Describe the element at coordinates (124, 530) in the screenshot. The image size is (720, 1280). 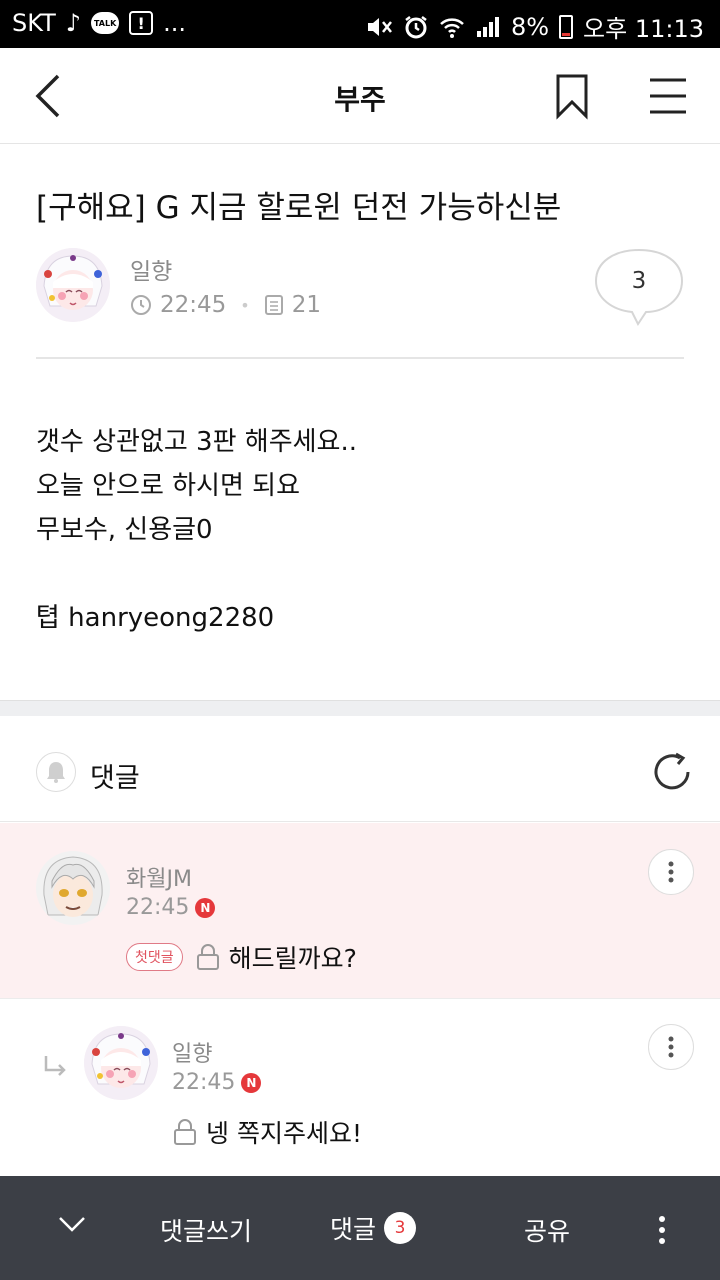
I see `post-body-line: 무보수, 신용글0` at that location.